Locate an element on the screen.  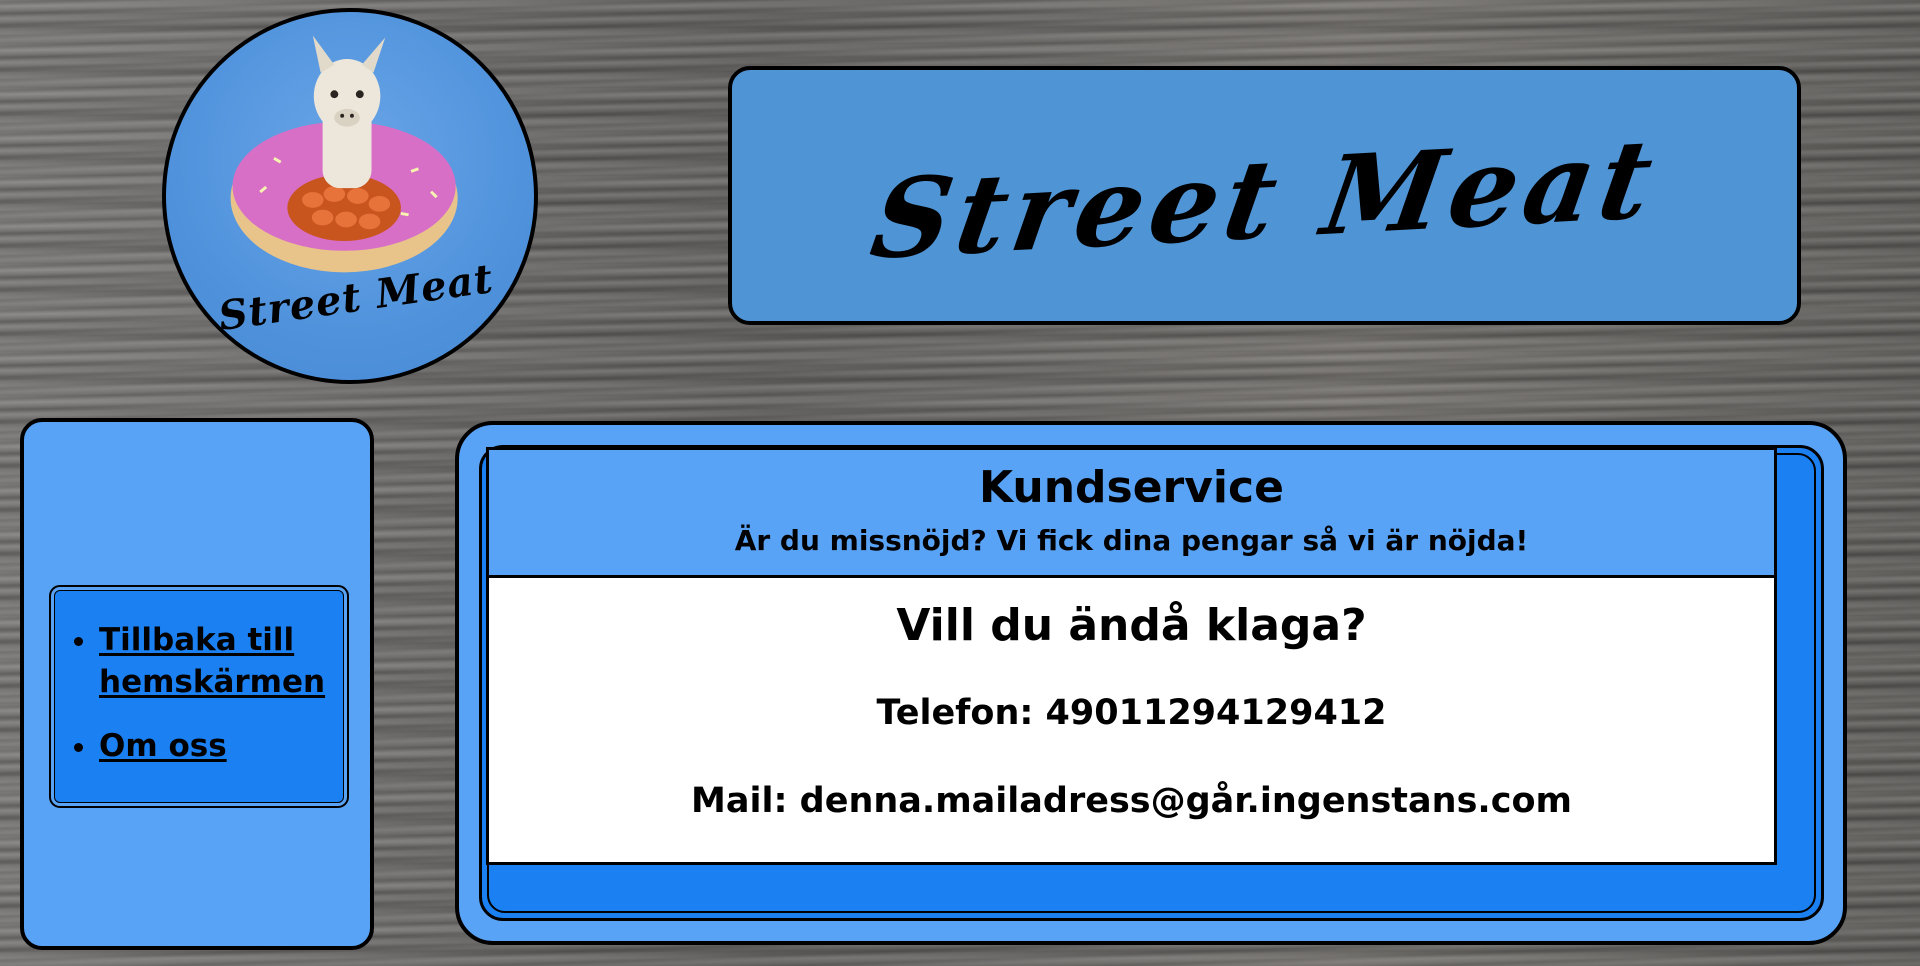
nav-menu: Tillbaka till hemskärmen Om oss is located at coordinates (199, 696).